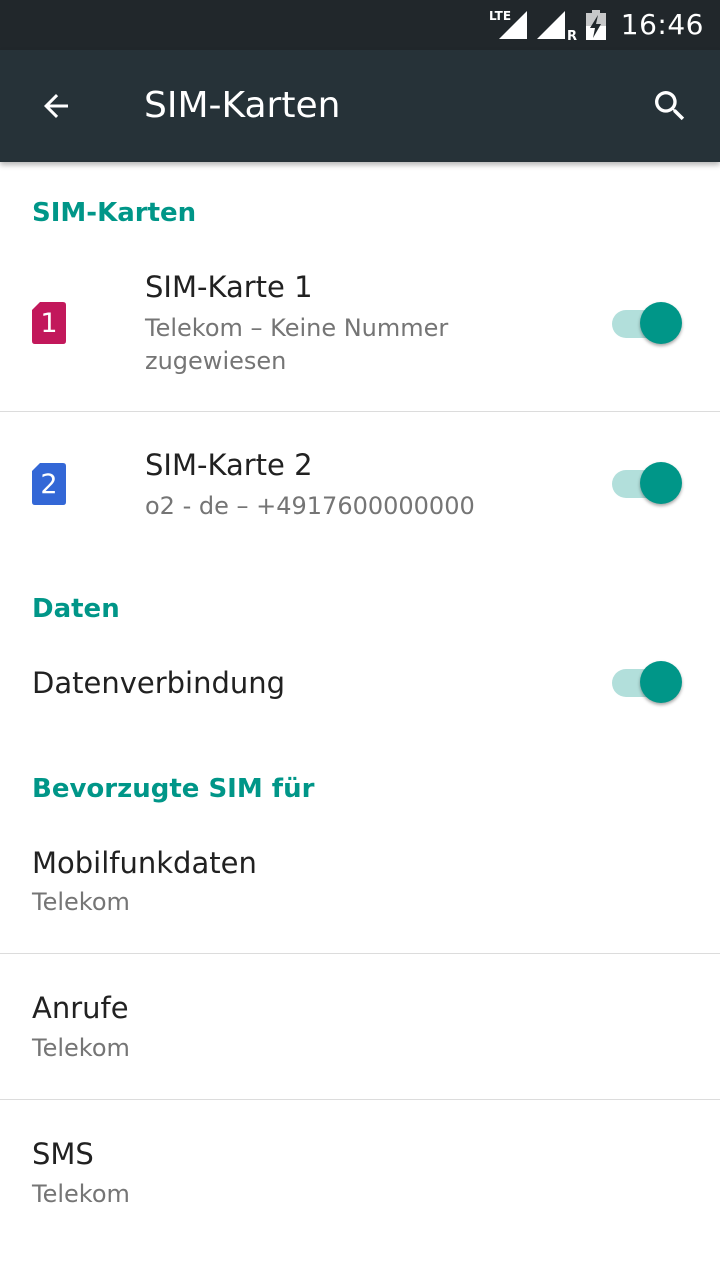 The width and height of the screenshot is (720, 1280). What do you see at coordinates (76, 609) in the screenshot?
I see `section-header-data: Daten` at bounding box center [76, 609].